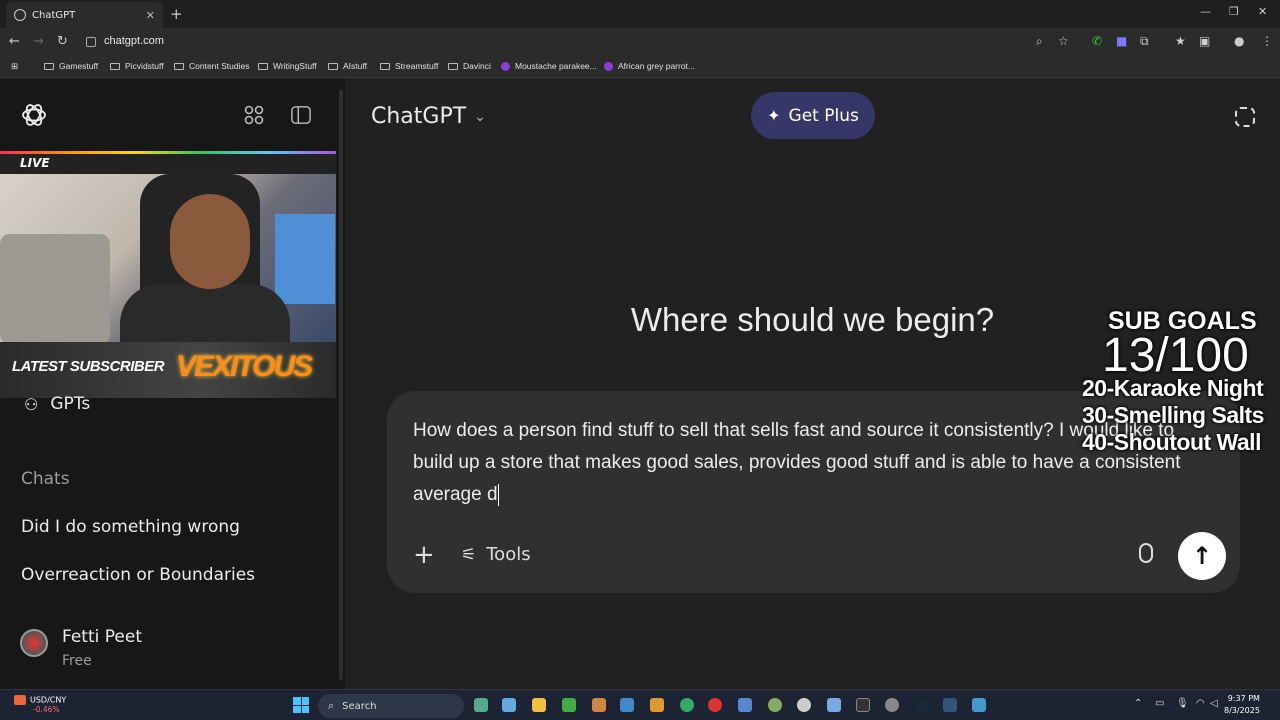 This screenshot has height=720, width=1280. I want to click on chat-history-item: Overreaction or Boundaries, so click(138, 575).